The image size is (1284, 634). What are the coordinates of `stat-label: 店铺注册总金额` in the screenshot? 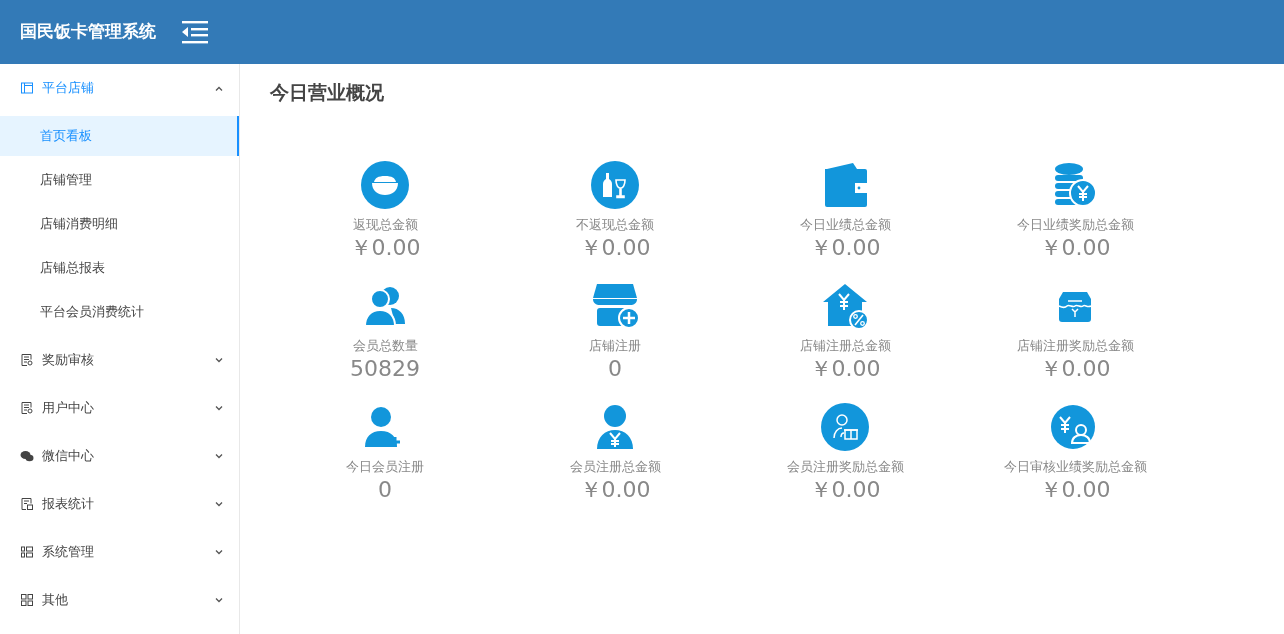 It's located at (845, 345).